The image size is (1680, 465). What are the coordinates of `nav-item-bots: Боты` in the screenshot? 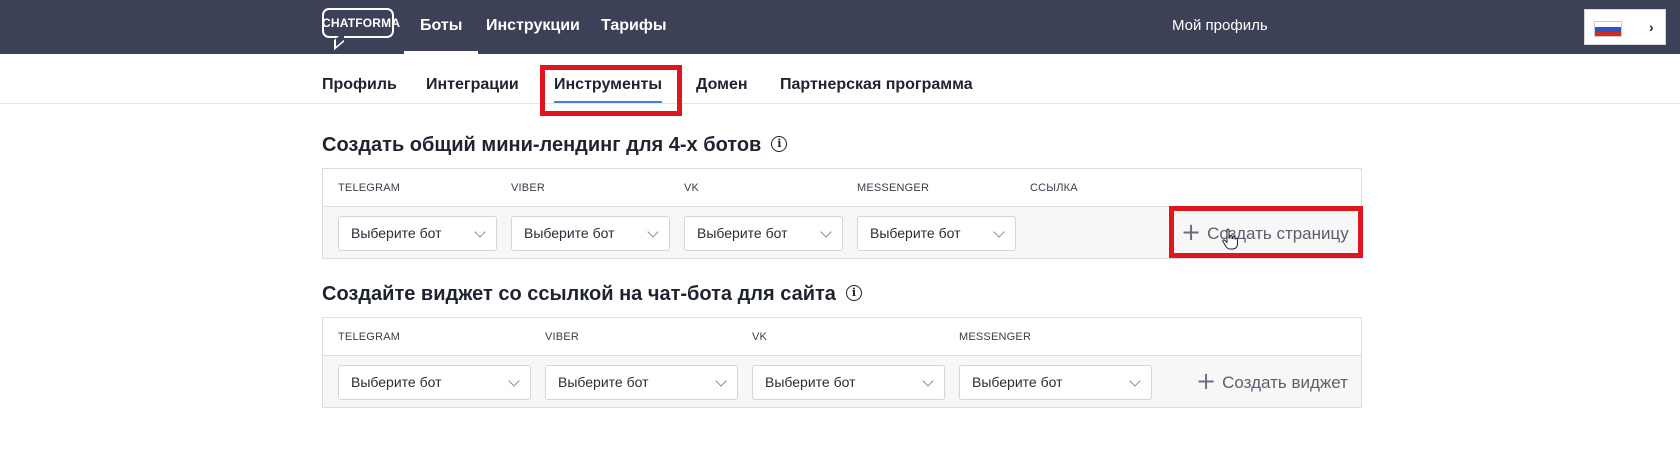 It's located at (441, 27).